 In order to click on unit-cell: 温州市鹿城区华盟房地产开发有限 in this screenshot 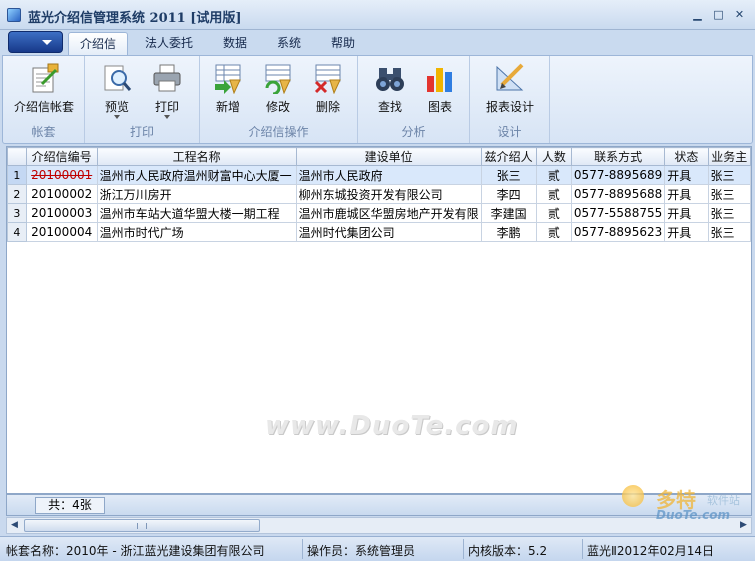, I will do `click(388, 213)`.